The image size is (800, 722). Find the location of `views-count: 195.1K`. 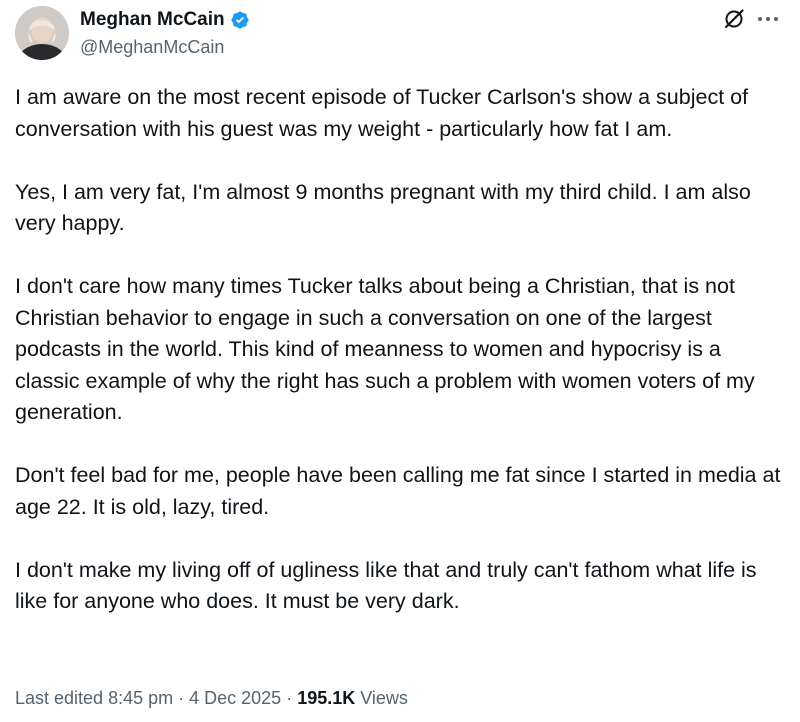

views-count: 195.1K is located at coordinates (326, 698).